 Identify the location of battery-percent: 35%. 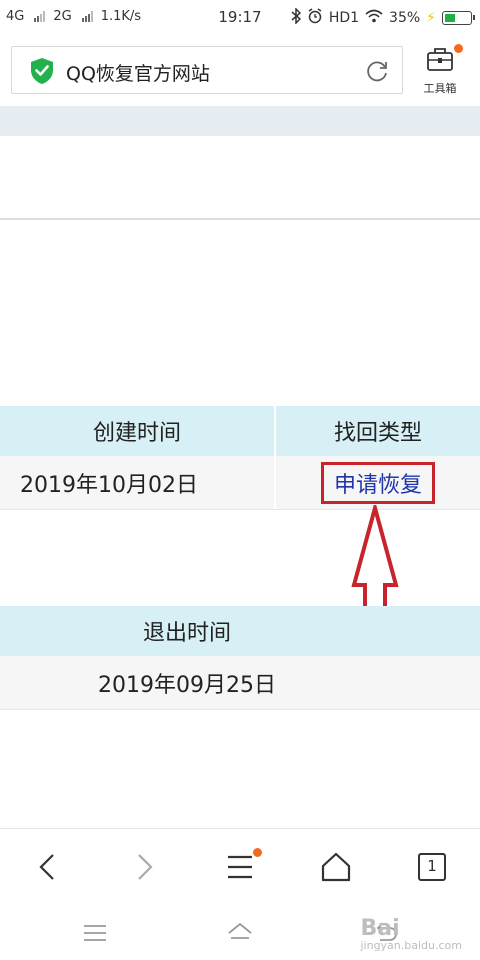
(405, 18).